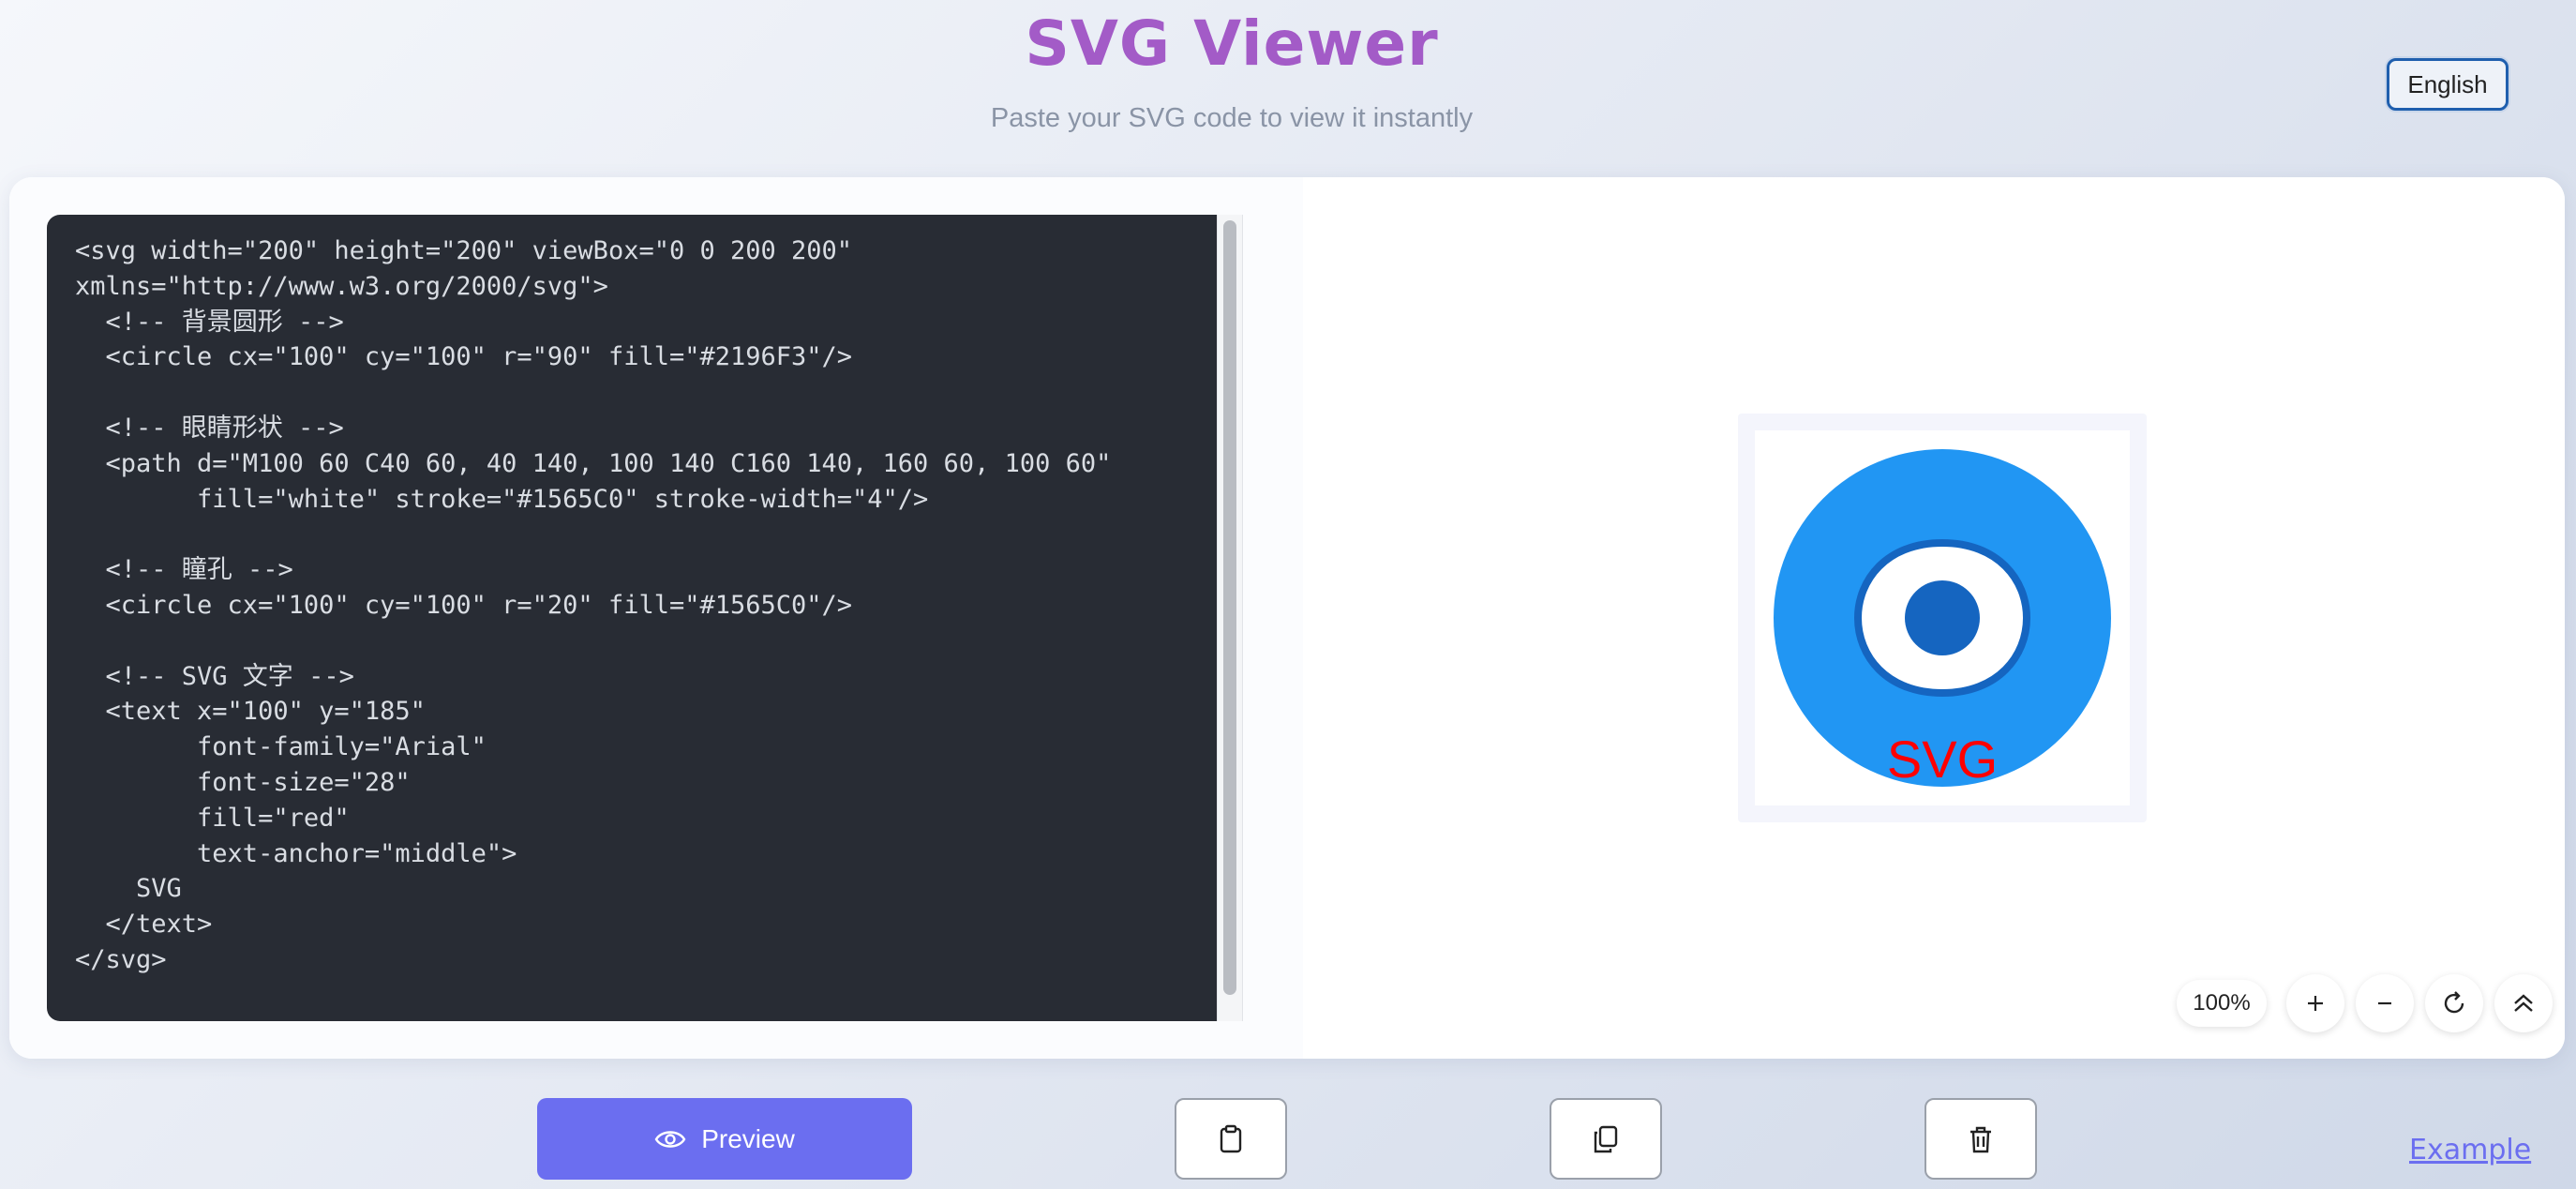 This screenshot has width=2576, height=1189. I want to click on editor-scrollbar-thumb, so click(1229, 607).